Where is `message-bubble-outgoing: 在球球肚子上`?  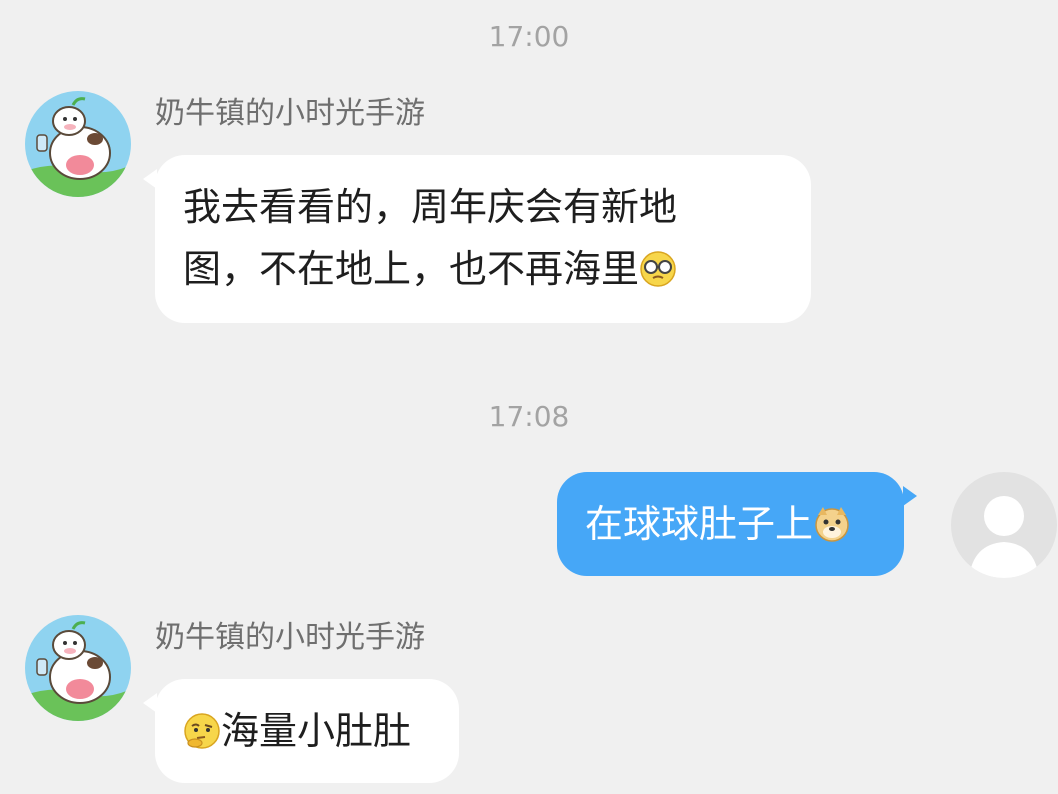 message-bubble-outgoing: 在球球肚子上 is located at coordinates (730, 524).